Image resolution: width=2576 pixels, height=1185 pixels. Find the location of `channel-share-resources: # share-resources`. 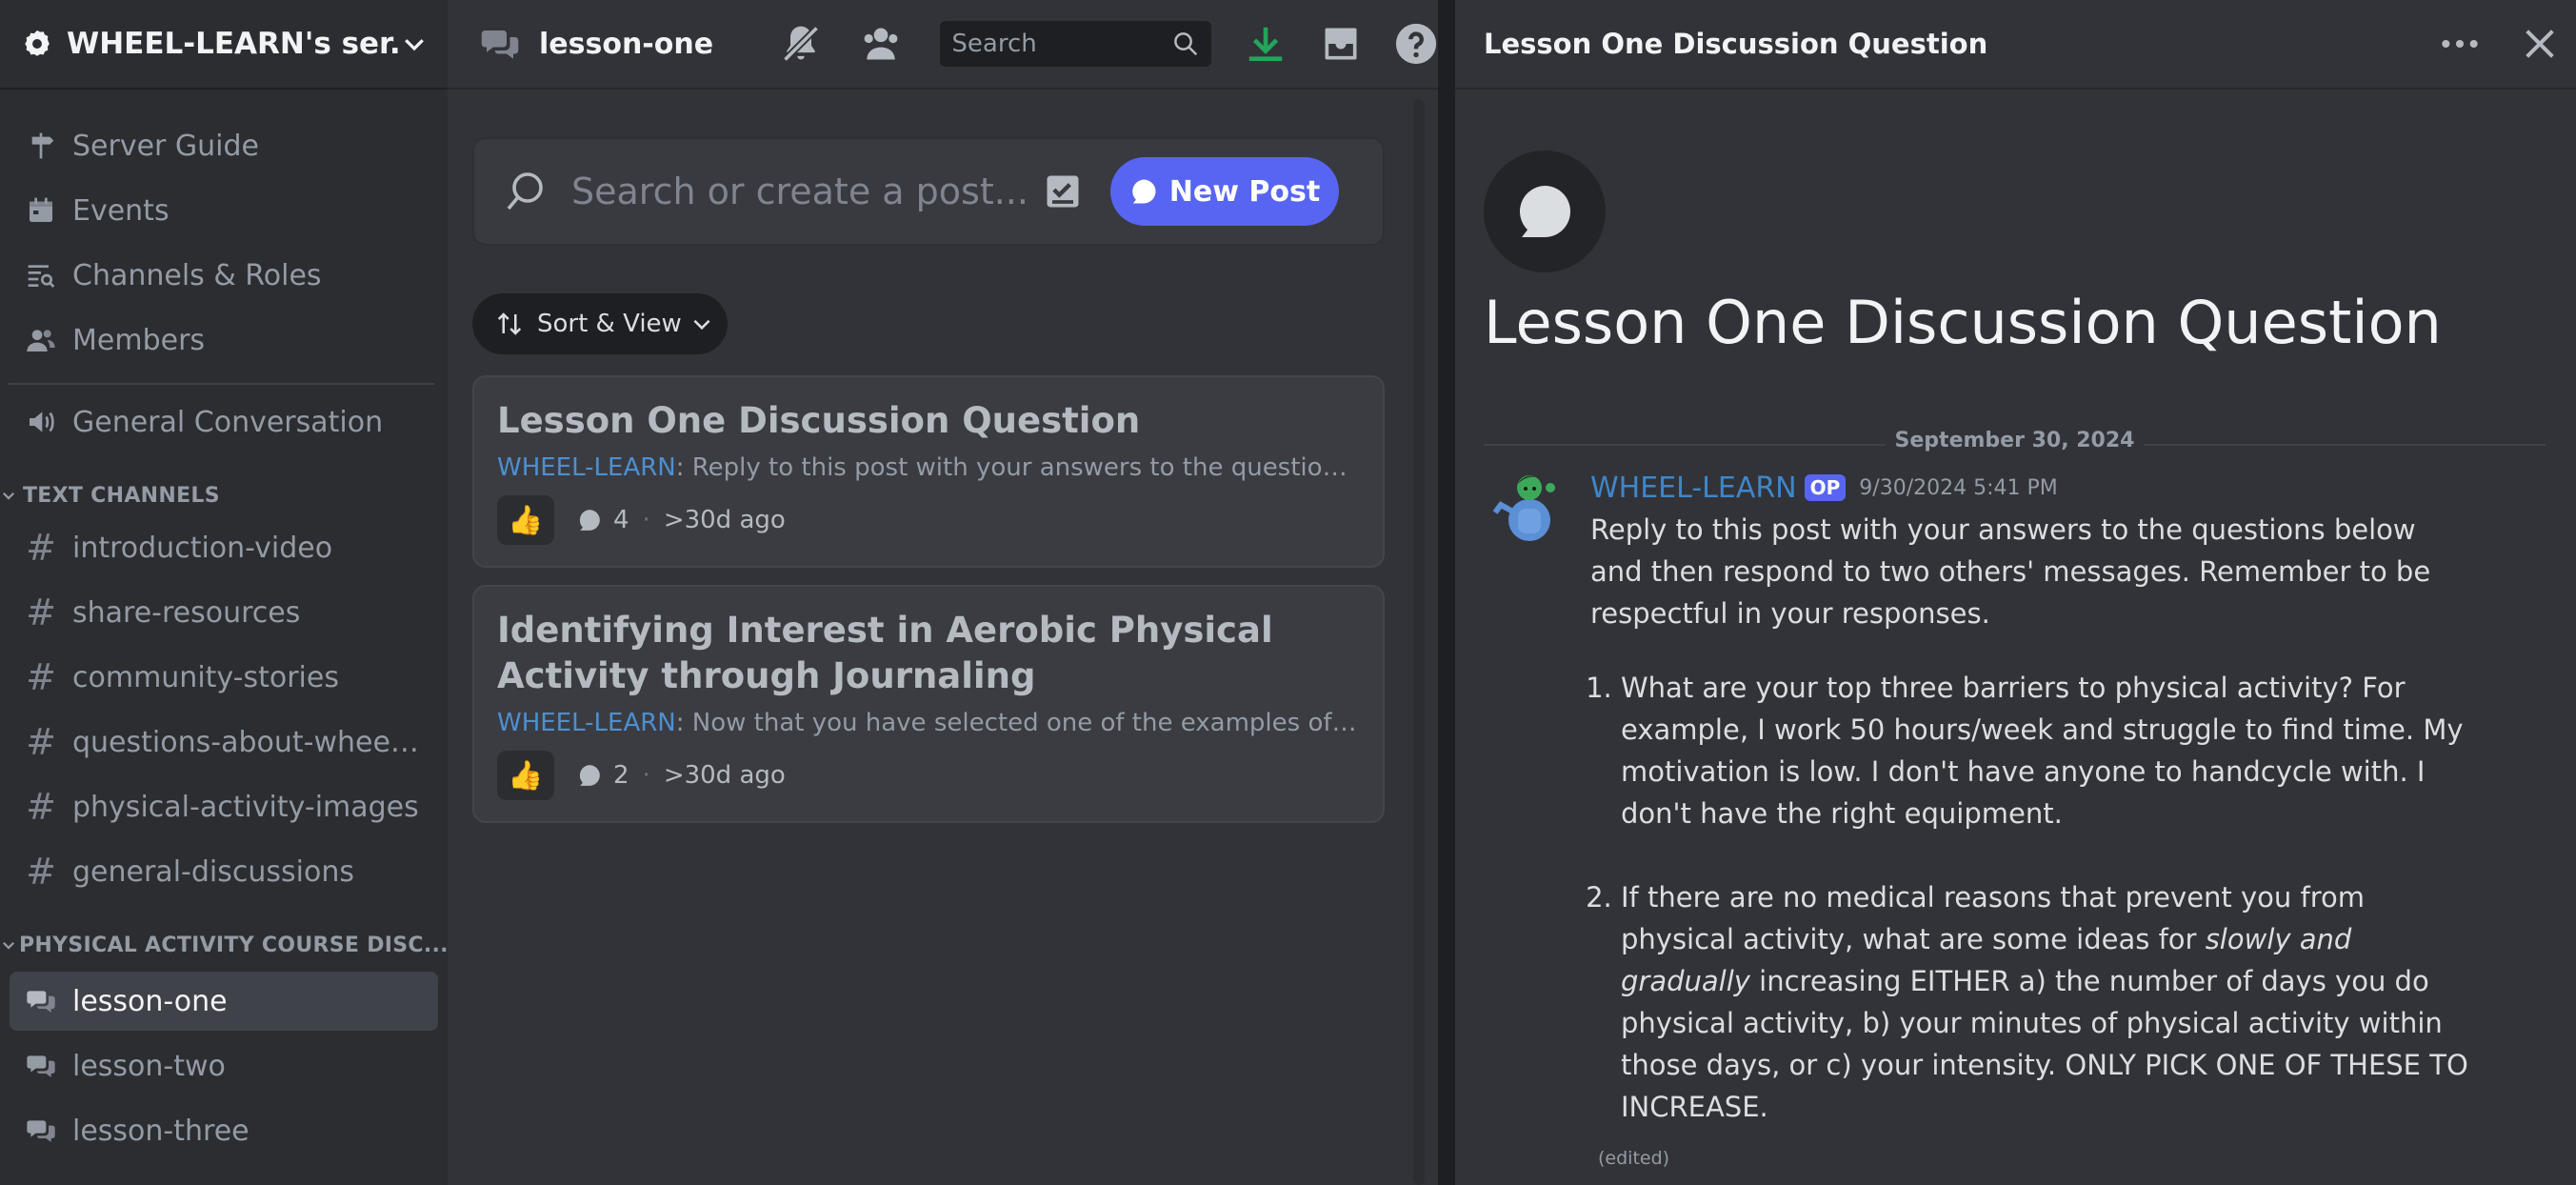

channel-share-resources: # share-resources is located at coordinates (224, 612).